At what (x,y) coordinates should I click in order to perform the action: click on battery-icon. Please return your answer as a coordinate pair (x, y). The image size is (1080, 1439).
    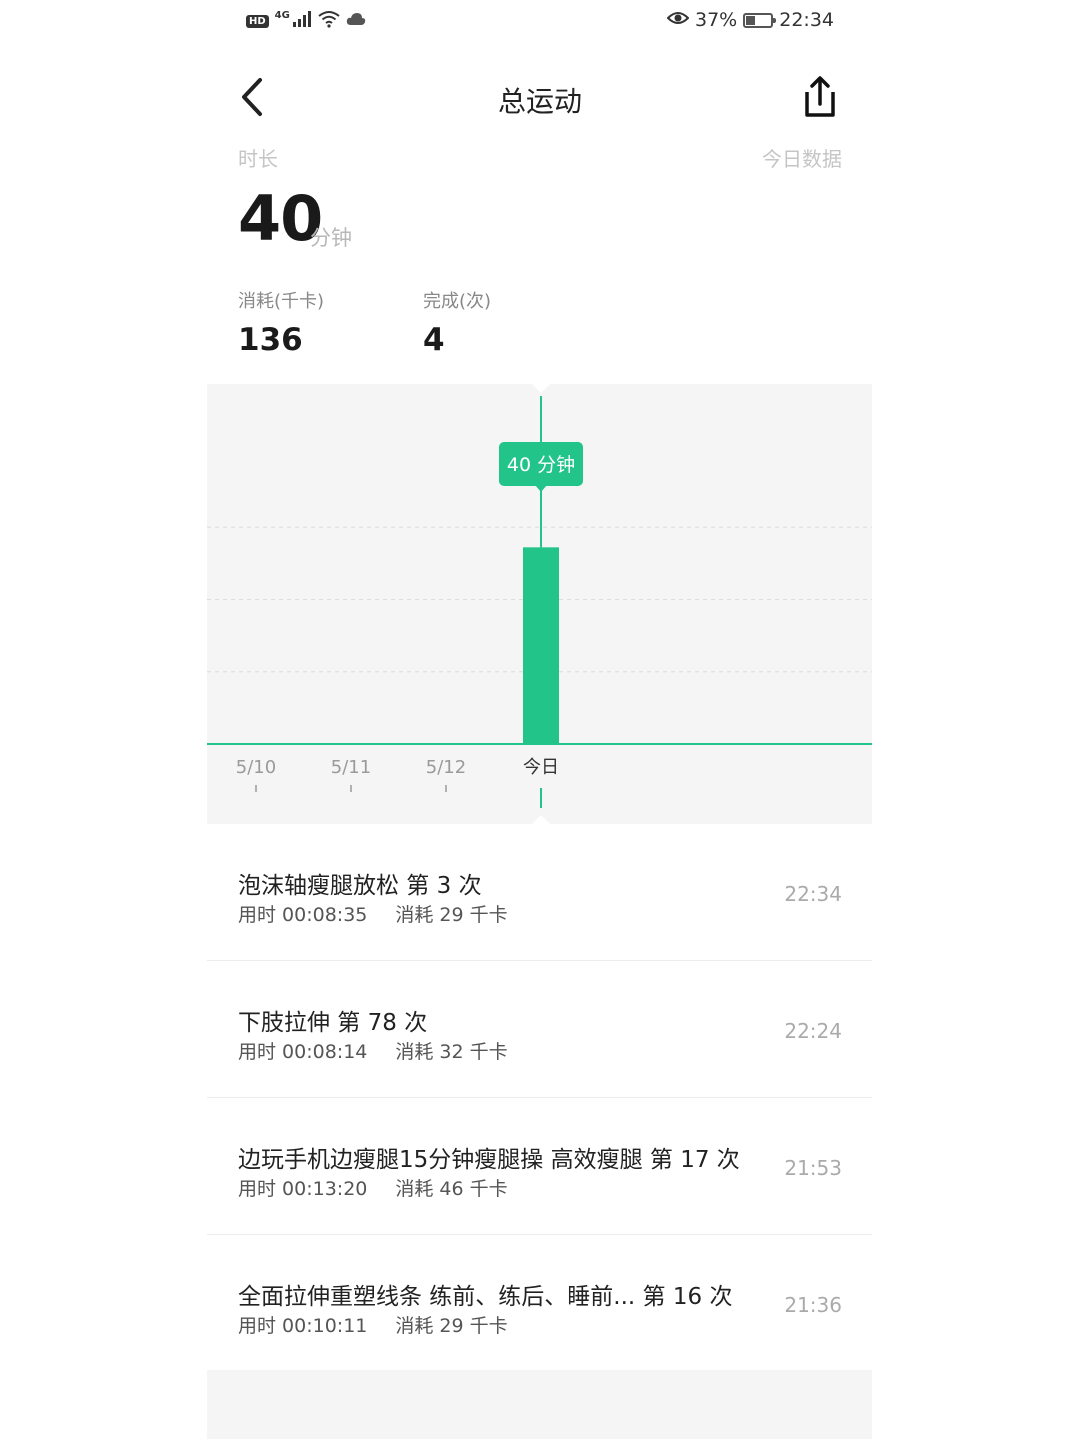
    Looking at the image, I should click on (760, 20).